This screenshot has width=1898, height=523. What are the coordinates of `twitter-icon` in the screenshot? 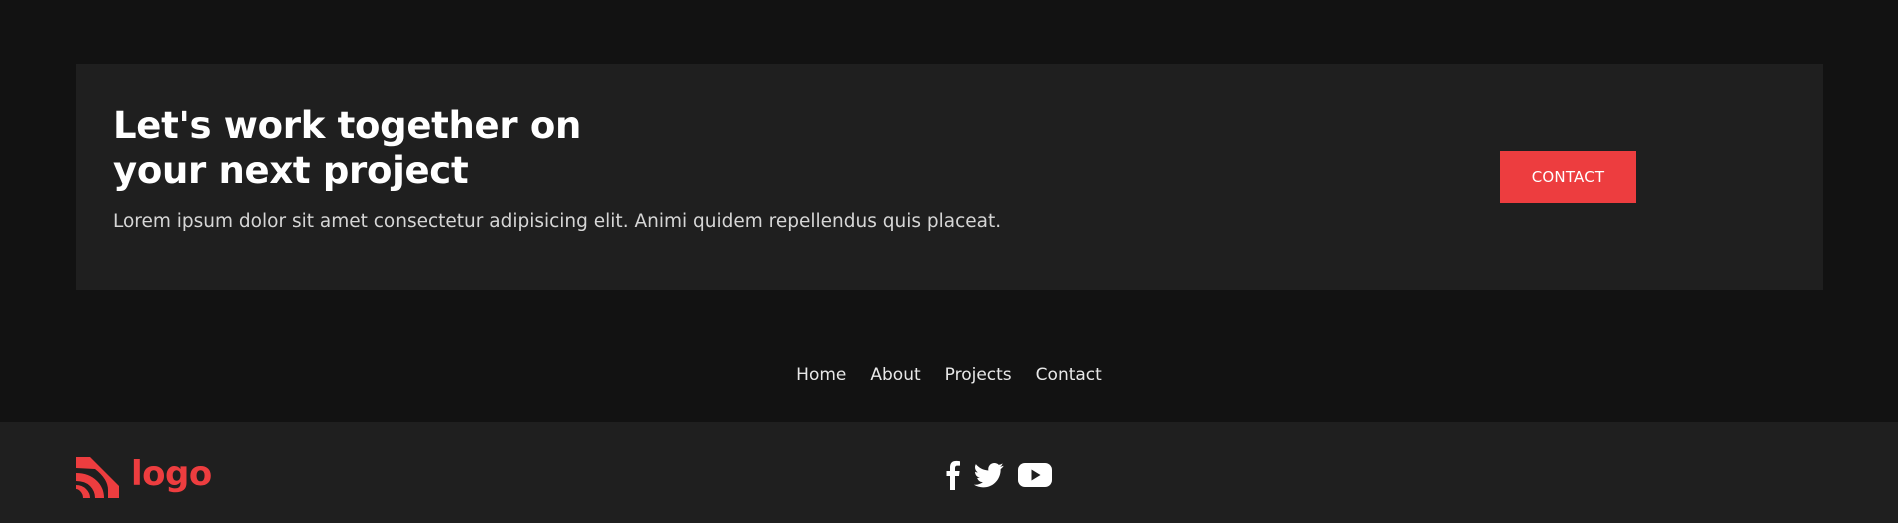 It's located at (989, 475).